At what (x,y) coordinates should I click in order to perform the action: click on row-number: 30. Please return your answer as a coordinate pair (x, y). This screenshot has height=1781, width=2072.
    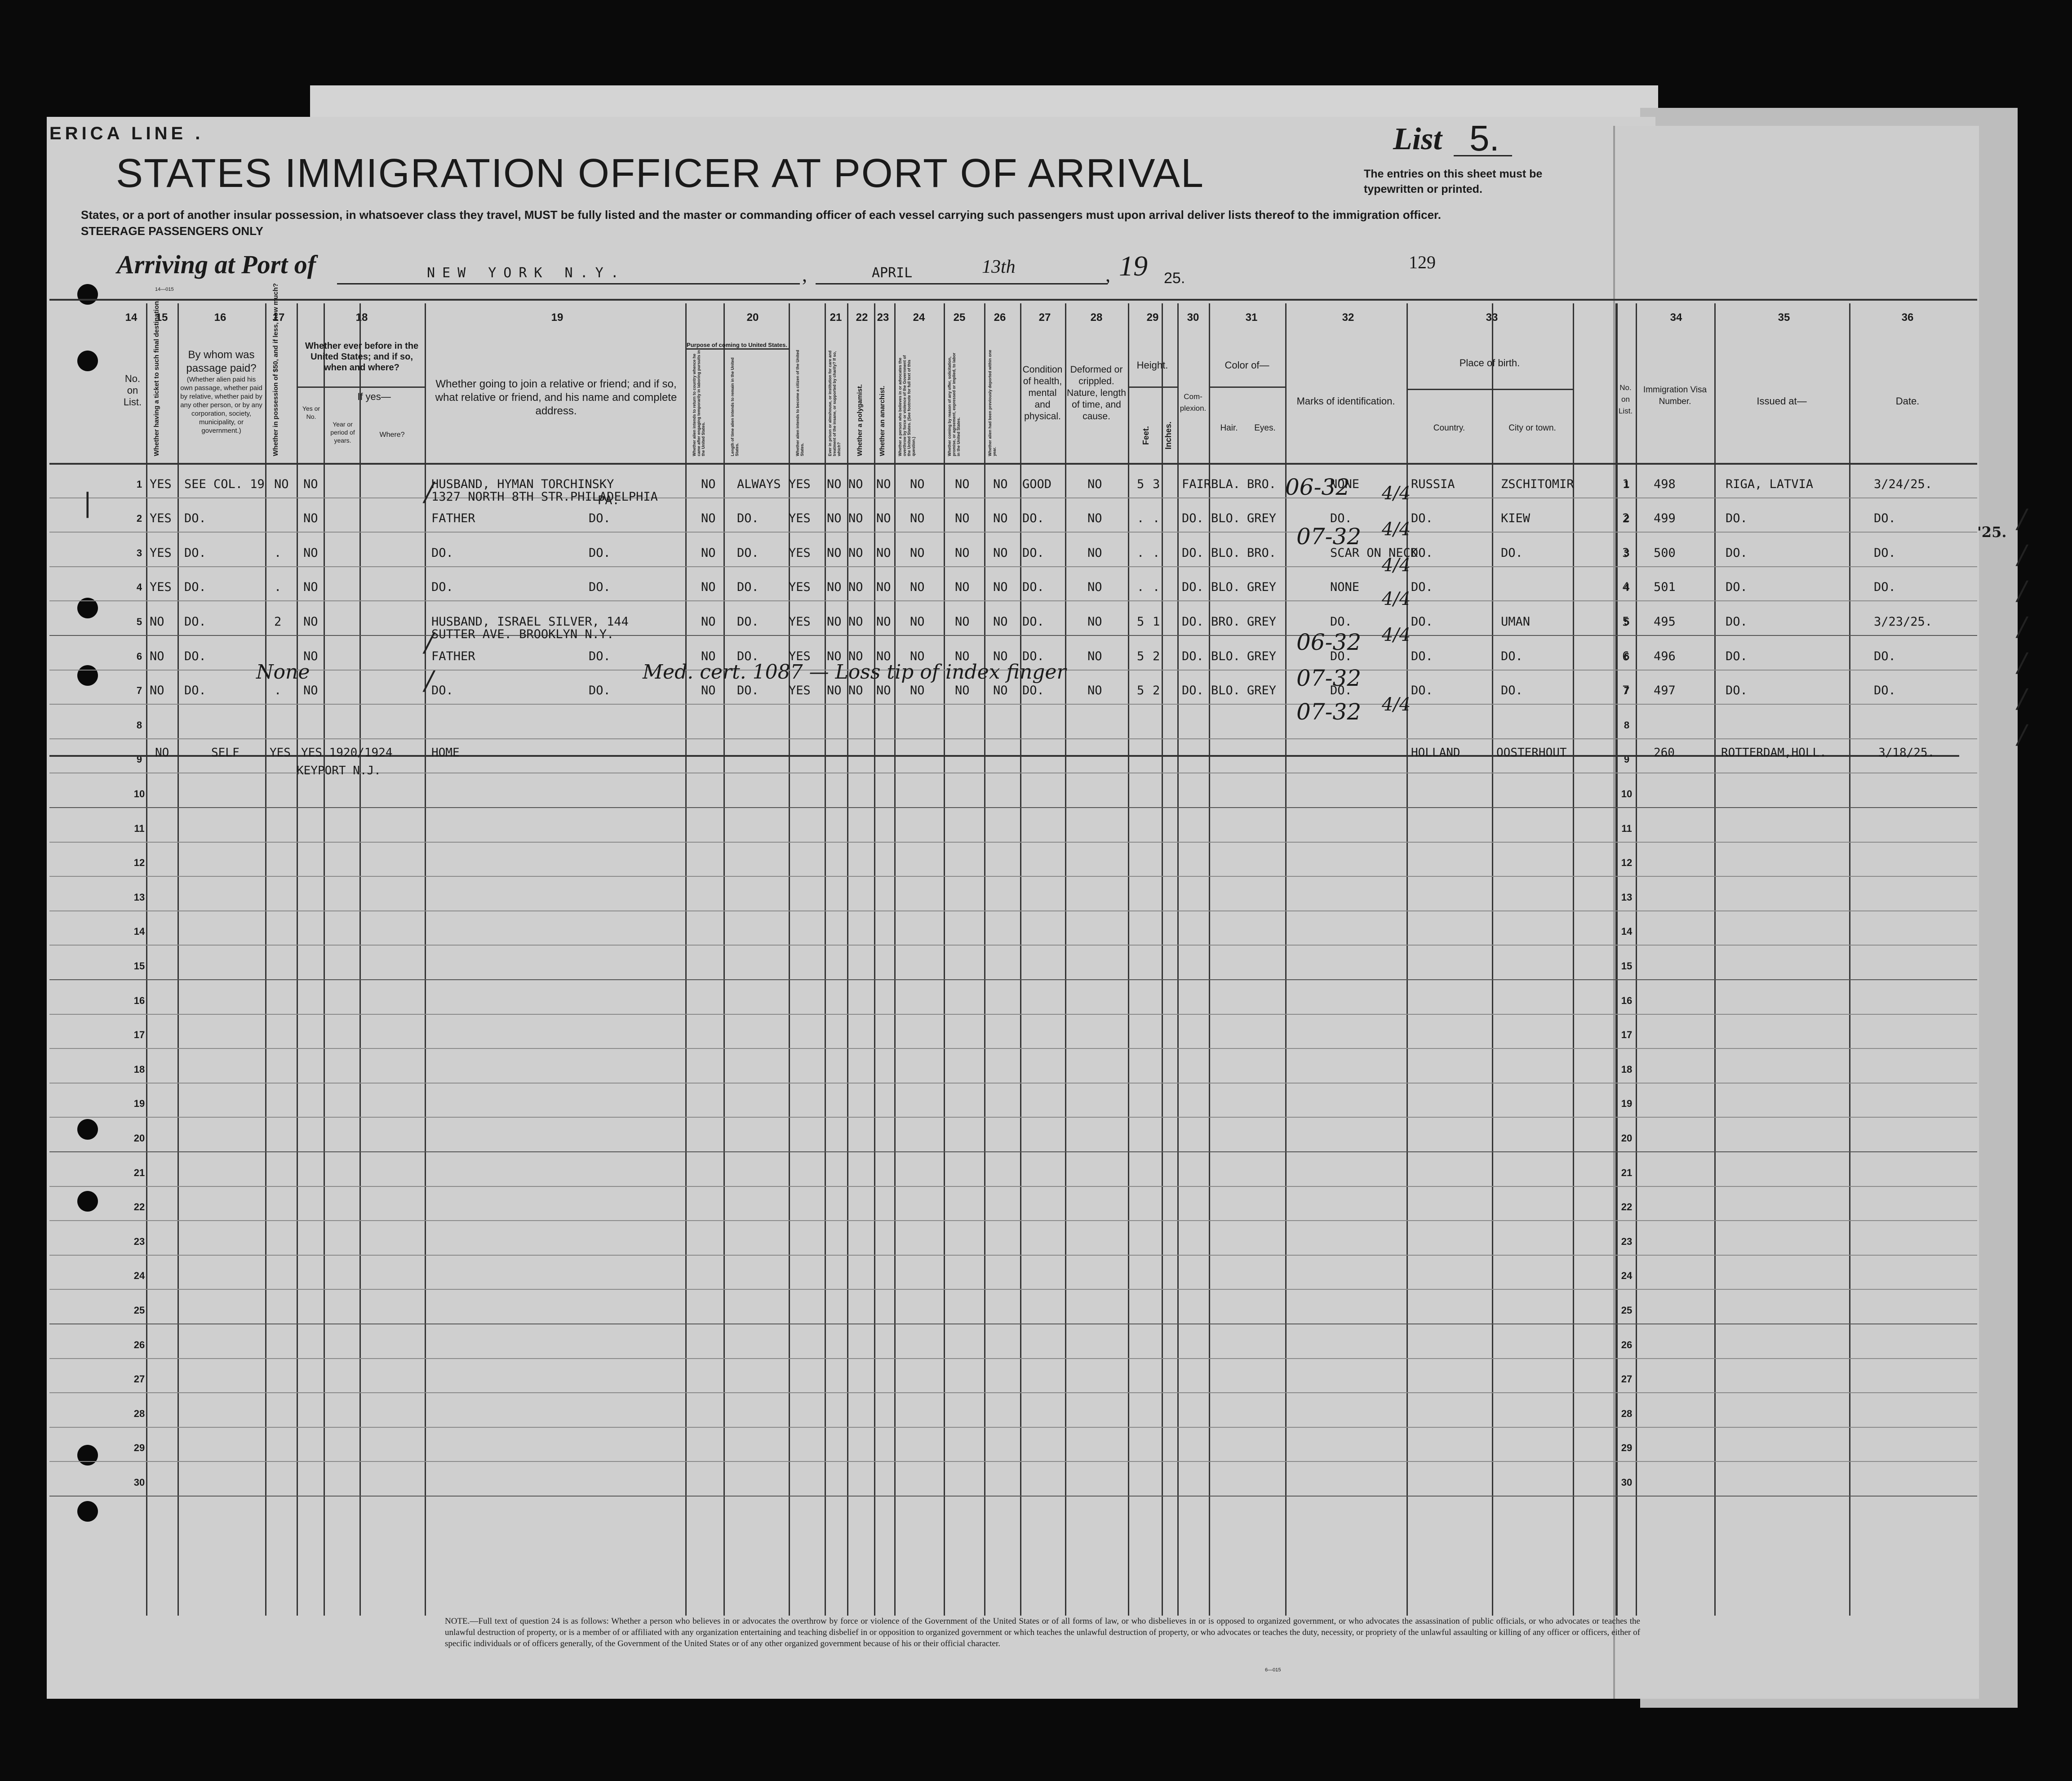
    Looking at the image, I should click on (139, 1482).